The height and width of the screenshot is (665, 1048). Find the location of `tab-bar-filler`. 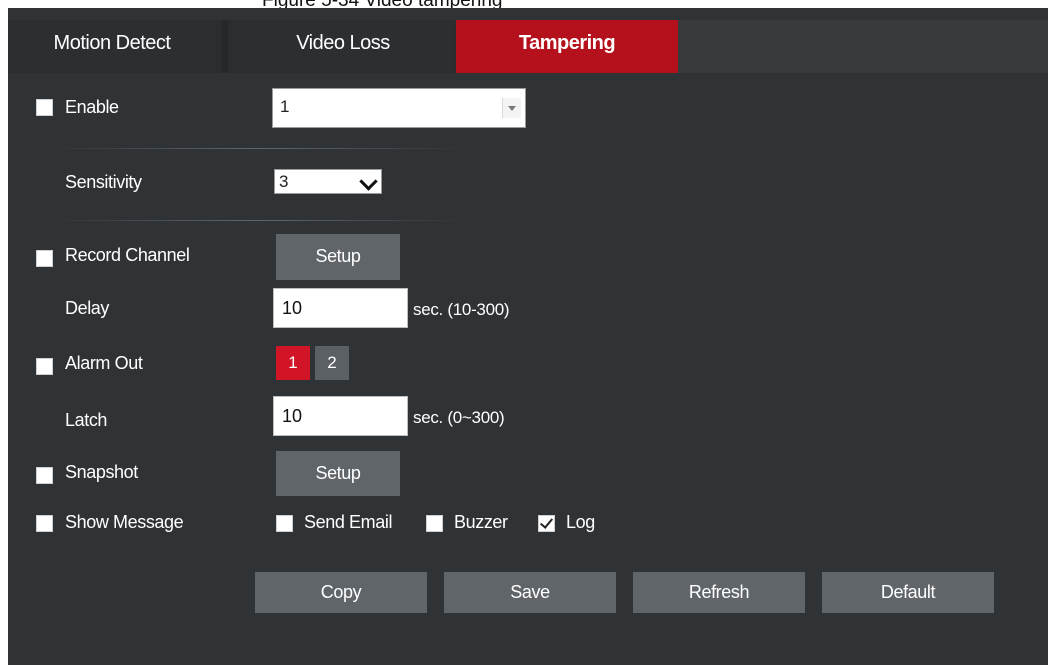

tab-bar-filler is located at coordinates (863, 46).